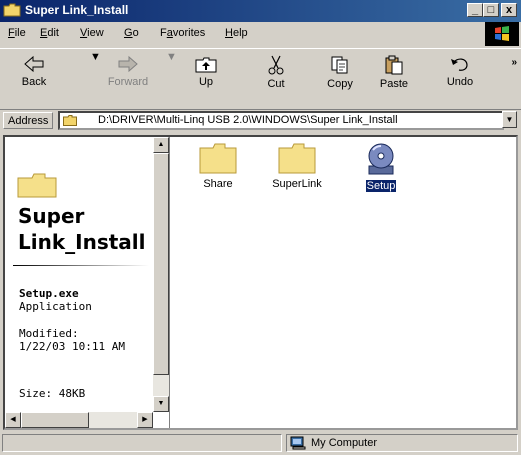 The image size is (521, 455). What do you see at coordinates (491, 10) in the screenshot?
I see `maximize-button: □` at bounding box center [491, 10].